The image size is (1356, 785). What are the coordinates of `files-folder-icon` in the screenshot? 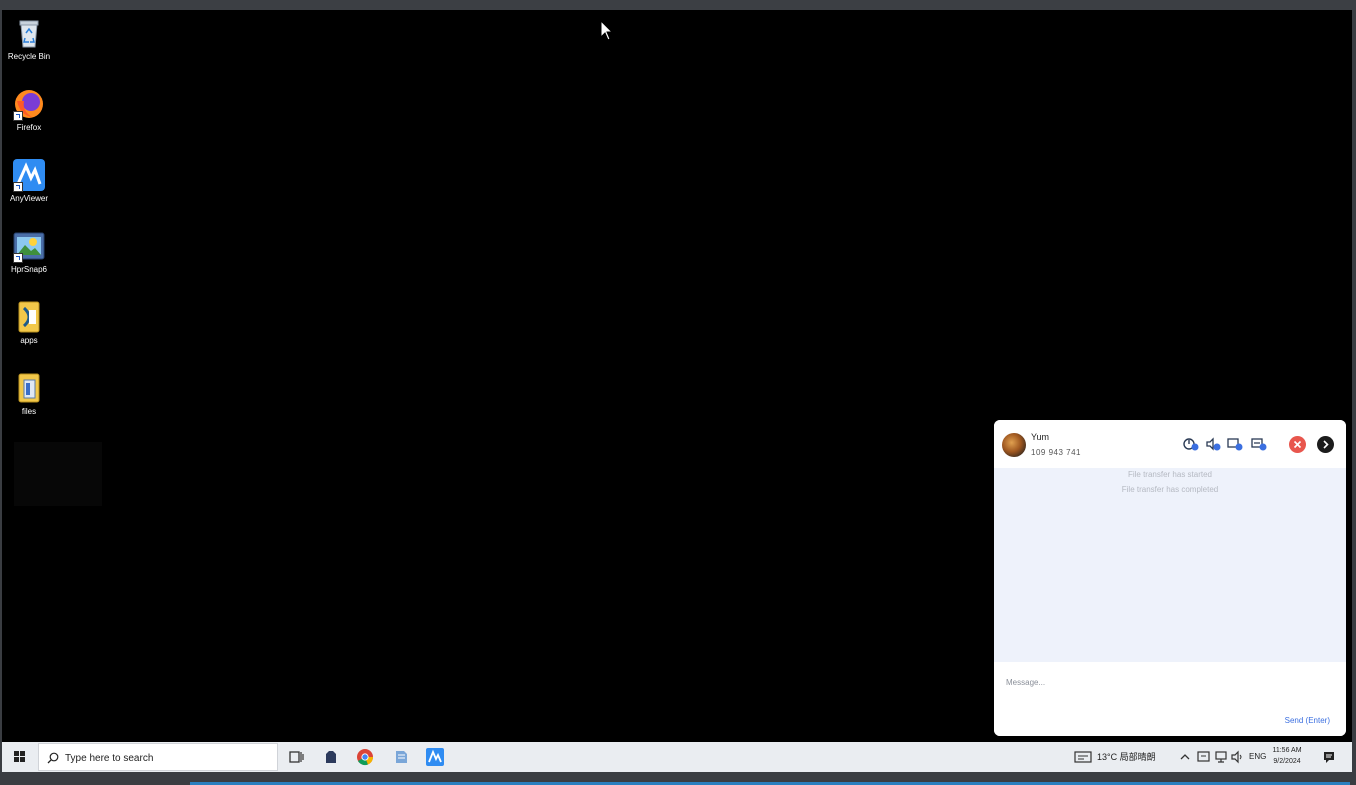 It's located at (29, 388).